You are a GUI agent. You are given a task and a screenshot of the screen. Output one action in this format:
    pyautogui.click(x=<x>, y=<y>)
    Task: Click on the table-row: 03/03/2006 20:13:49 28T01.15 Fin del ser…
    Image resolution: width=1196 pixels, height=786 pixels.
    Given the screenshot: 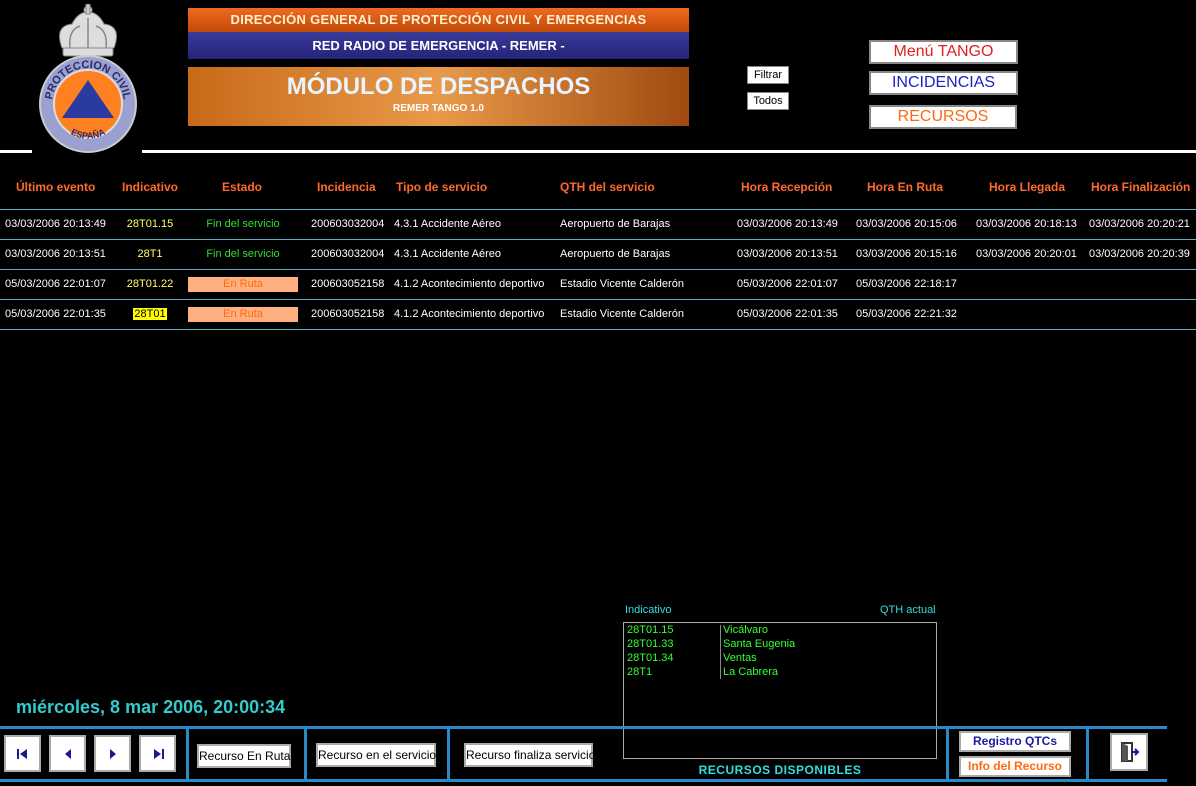 What is the action you would take?
    pyautogui.click(x=598, y=224)
    